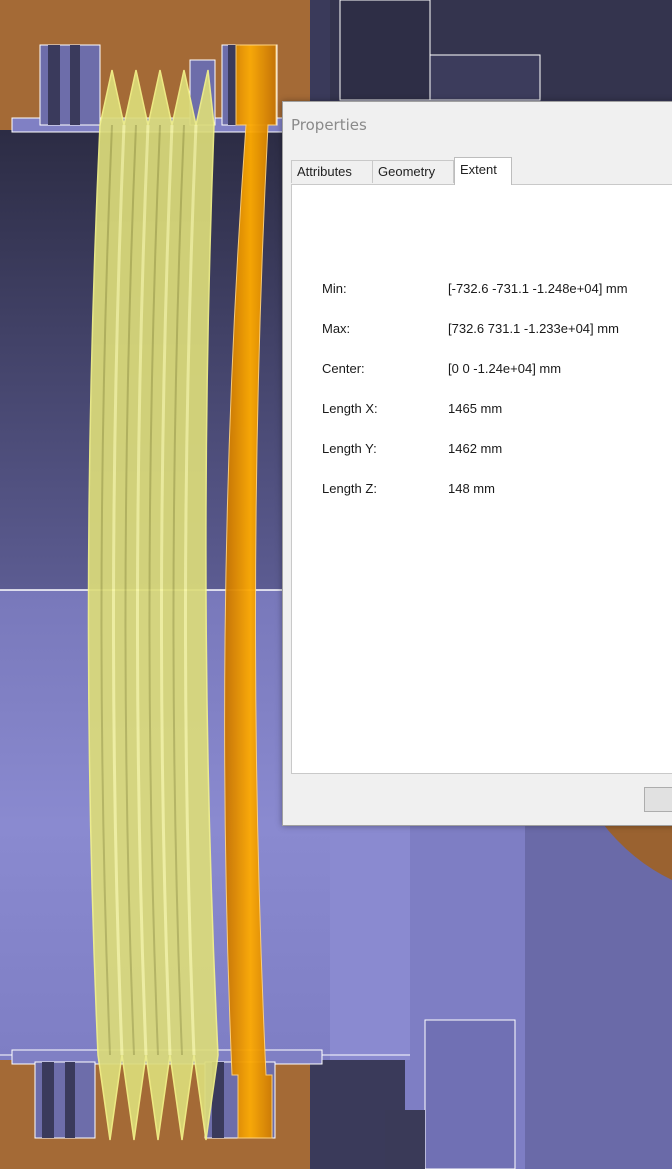 The image size is (672, 1169). Describe the element at coordinates (336, 328) in the screenshot. I see `max-label: Max:` at that location.